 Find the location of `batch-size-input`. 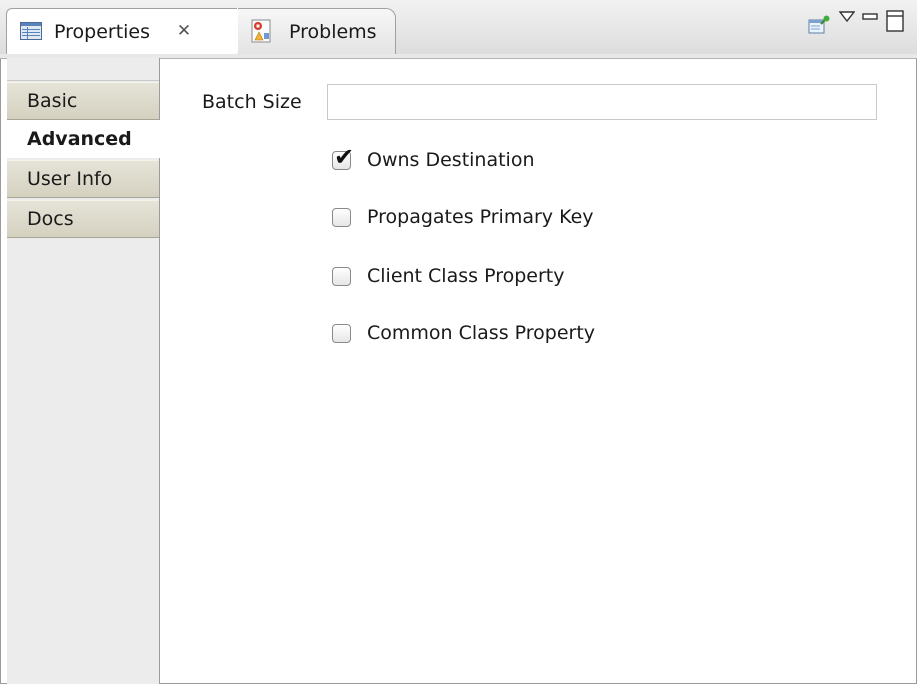

batch-size-input is located at coordinates (602, 102).